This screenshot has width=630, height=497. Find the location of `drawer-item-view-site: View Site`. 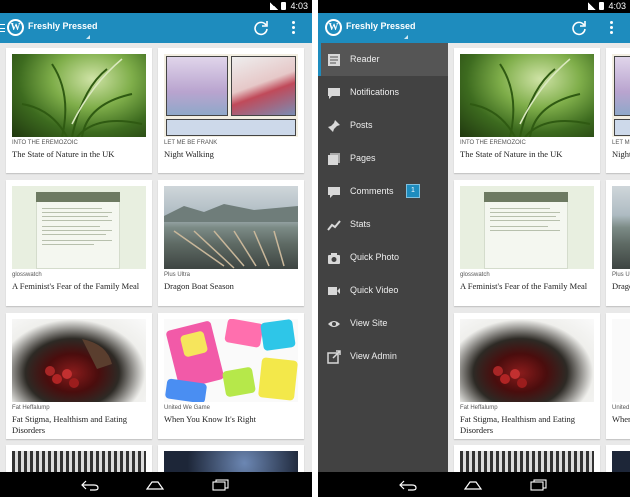

drawer-item-view-site: View Site is located at coordinates (383, 323).